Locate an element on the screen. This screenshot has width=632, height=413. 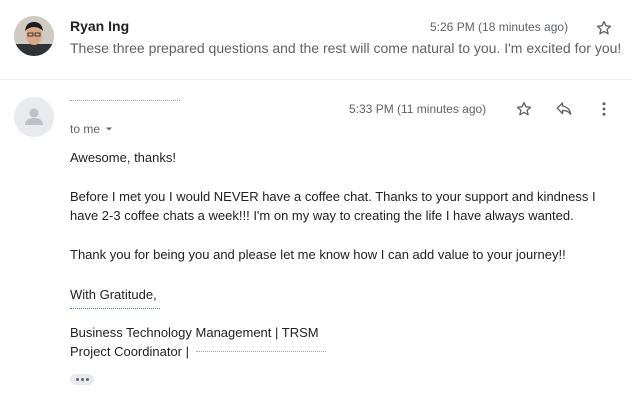
show-trimmed-content-button is located at coordinates (82, 379).